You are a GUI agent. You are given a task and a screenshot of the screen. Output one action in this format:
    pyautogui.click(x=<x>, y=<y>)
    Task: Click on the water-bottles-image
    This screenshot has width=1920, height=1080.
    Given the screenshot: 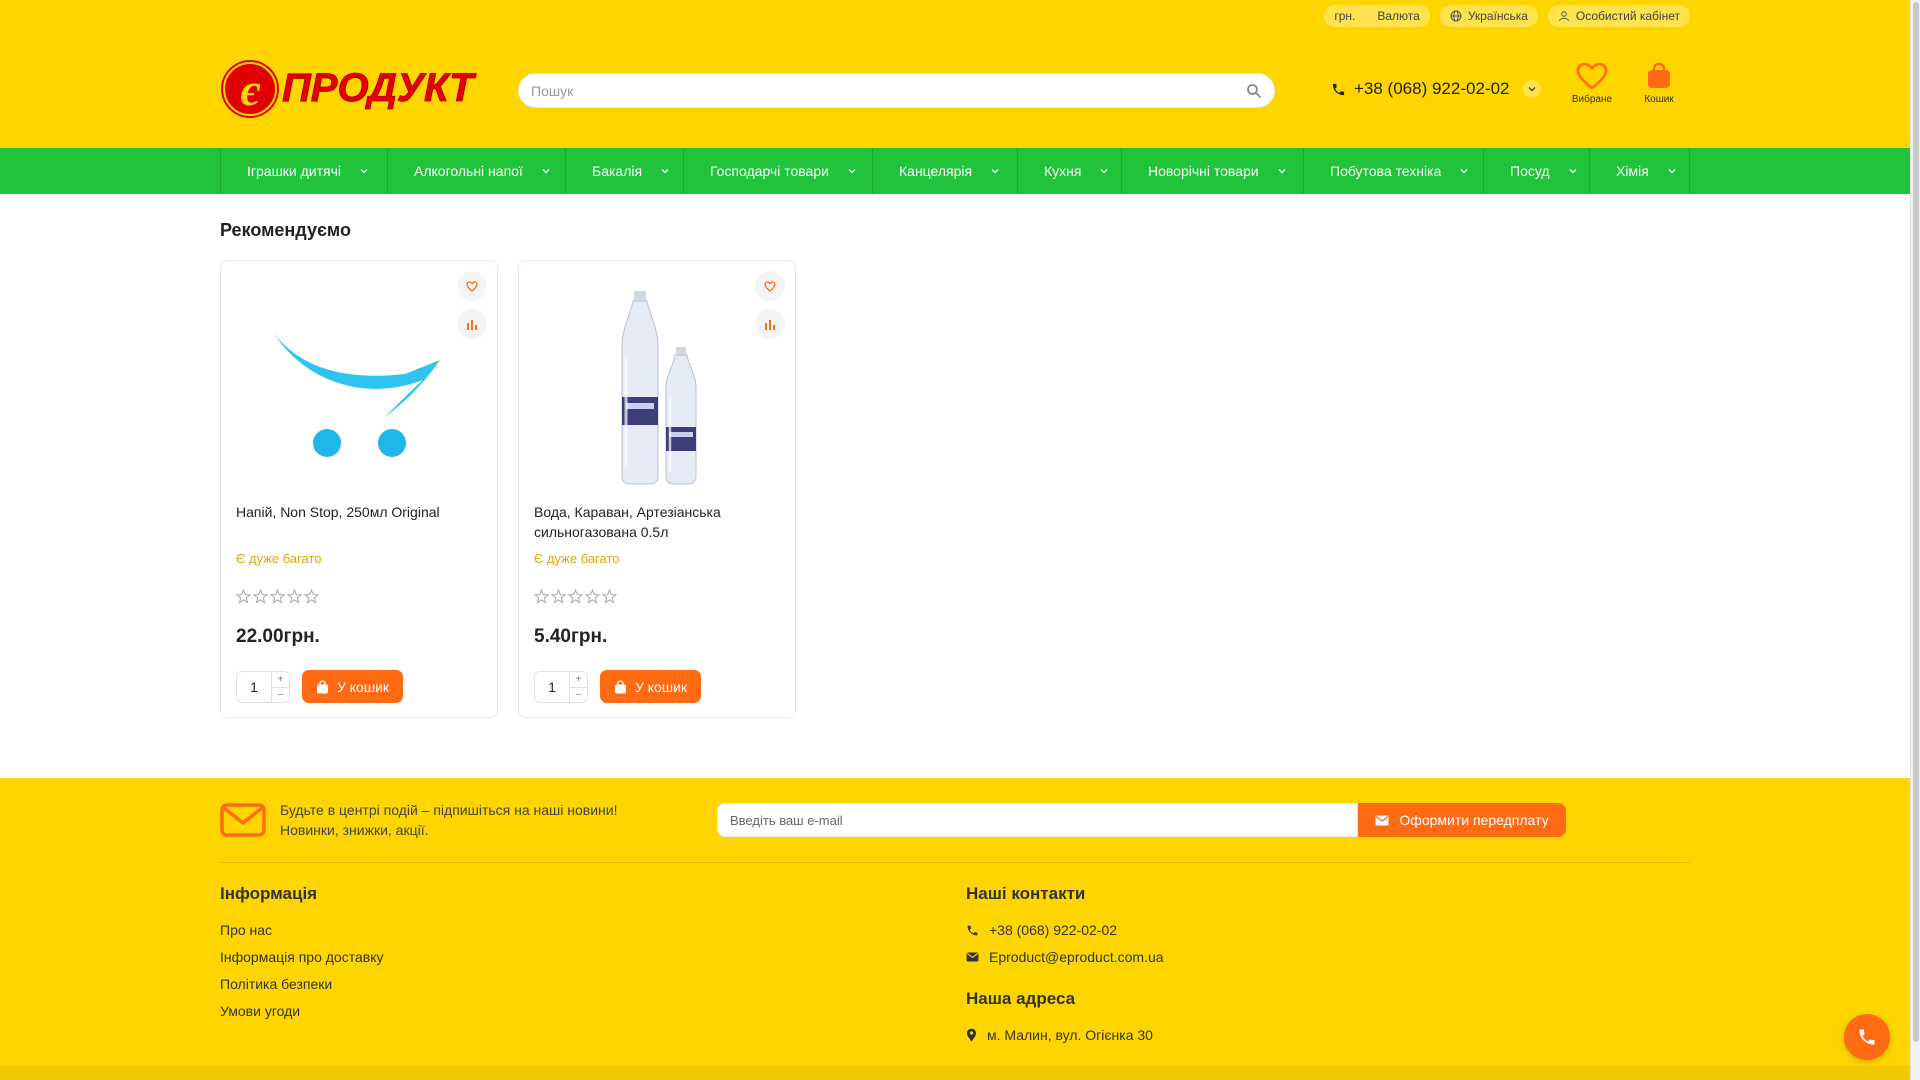 What is the action you would take?
    pyautogui.click(x=659, y=388)
    